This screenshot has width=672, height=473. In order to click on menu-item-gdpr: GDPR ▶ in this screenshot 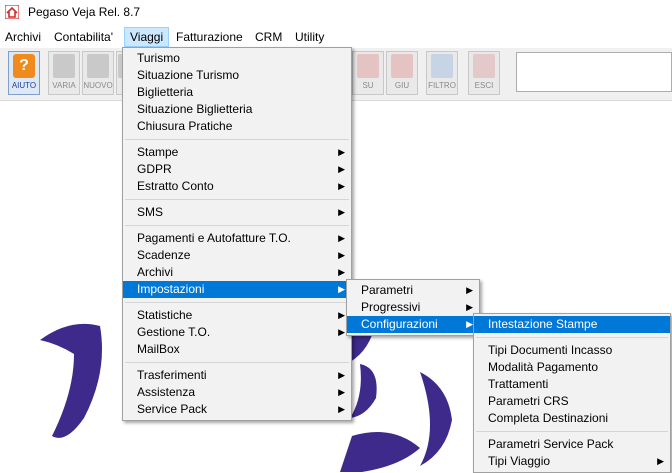, I will do `click(237, 169)`.